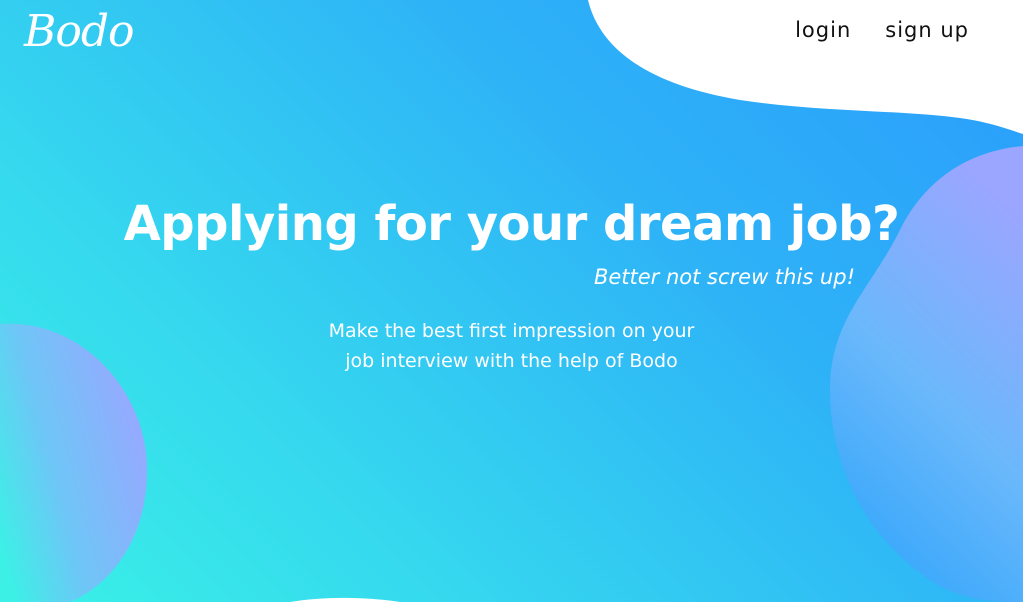 The image size is (1023, 602). I want to click on hero-headline: Applying for your dream job?, so click(511, 224).